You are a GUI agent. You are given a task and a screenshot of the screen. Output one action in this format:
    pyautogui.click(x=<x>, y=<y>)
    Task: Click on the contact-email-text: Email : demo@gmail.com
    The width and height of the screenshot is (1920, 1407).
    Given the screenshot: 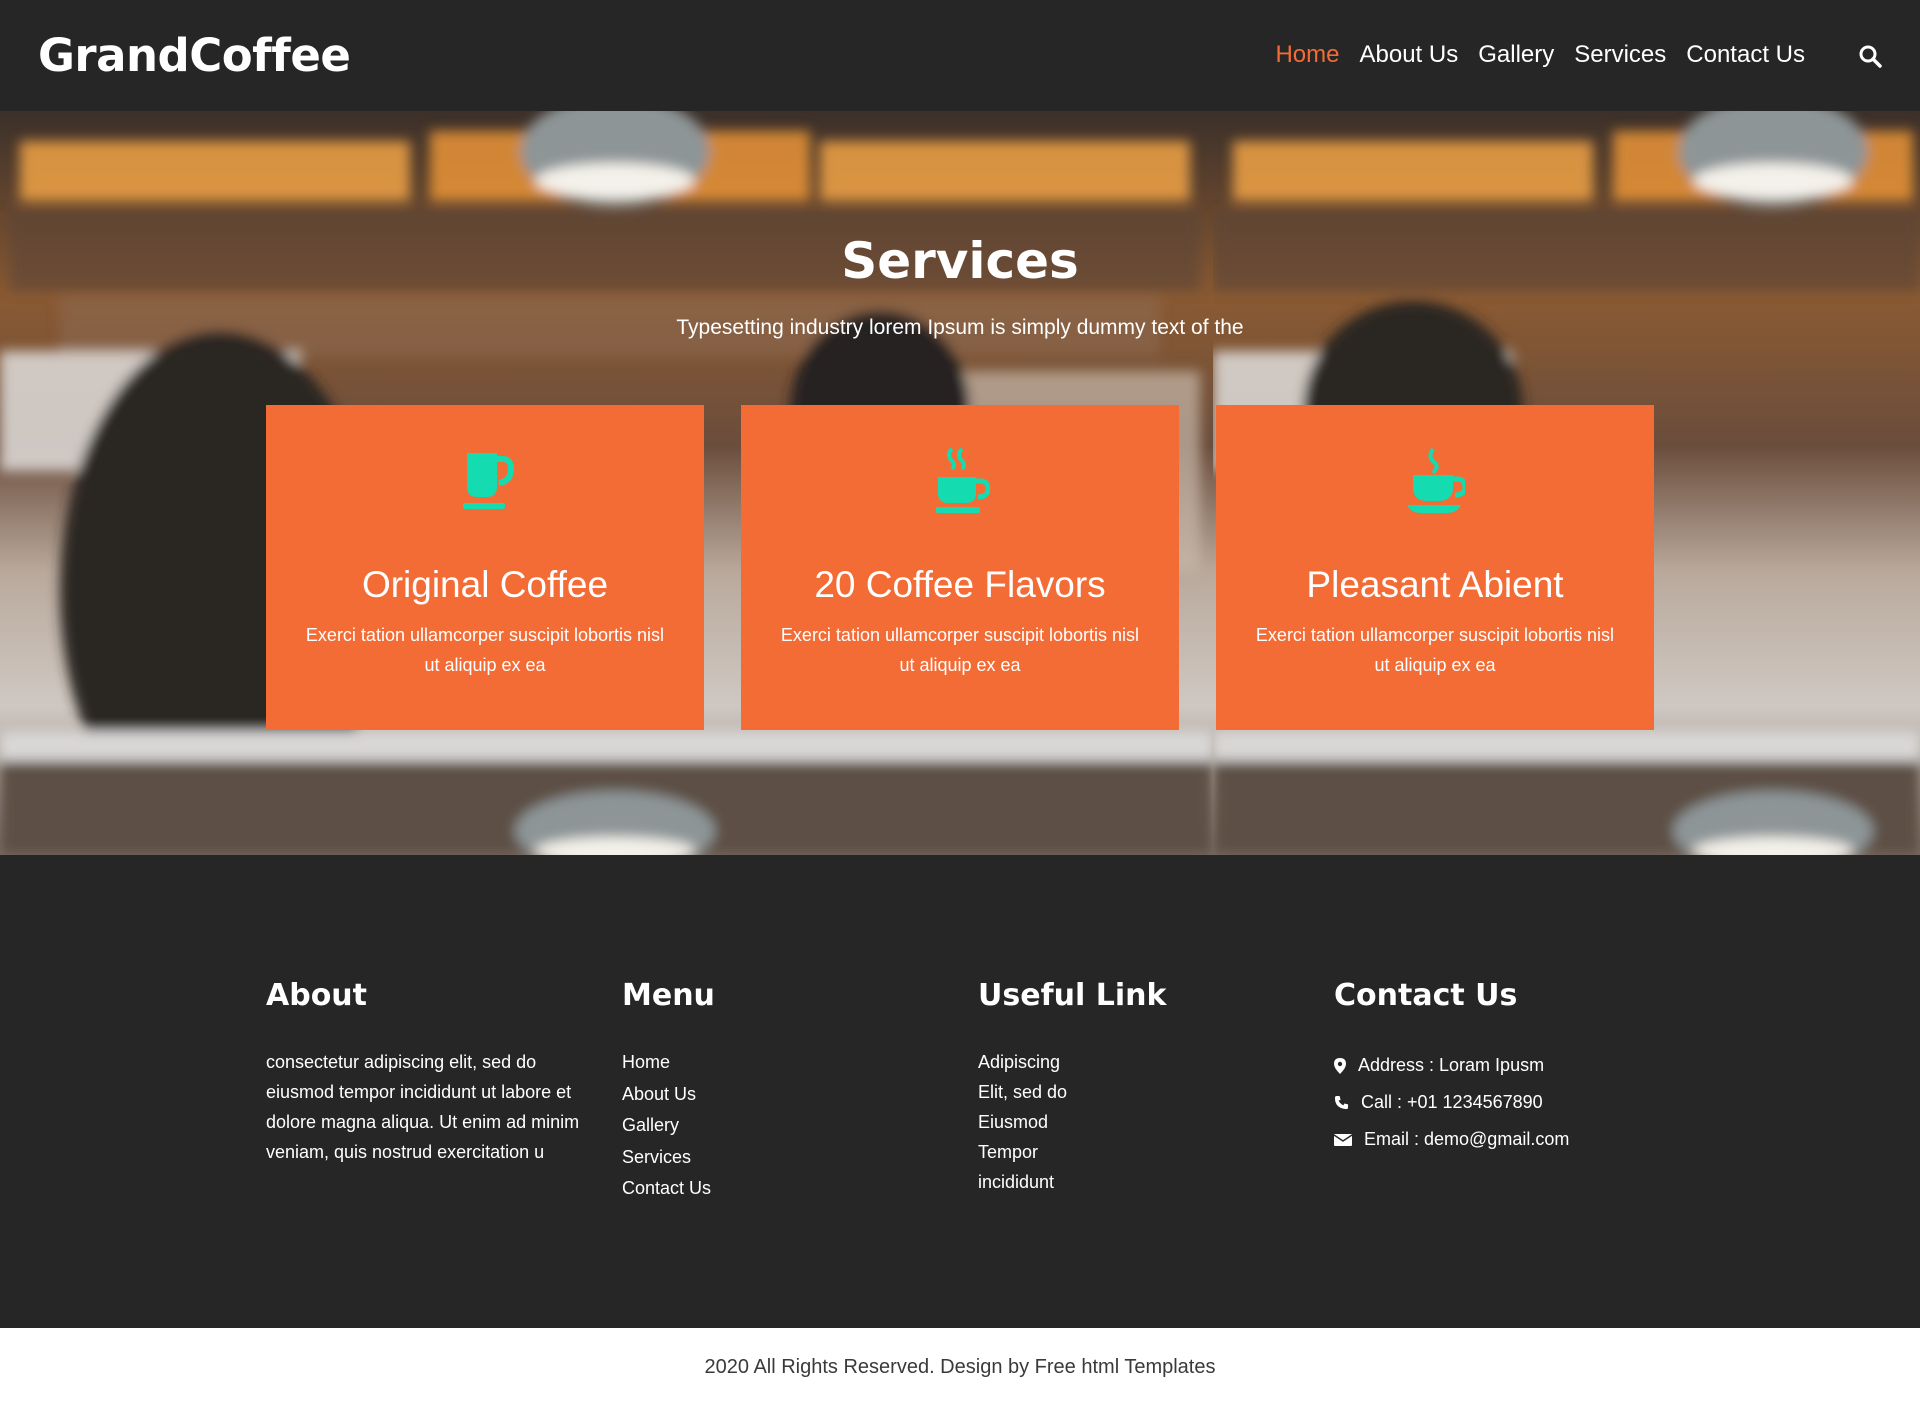 What is the action you would take?
    pyautogui.click(x=1467, y=1139)
    